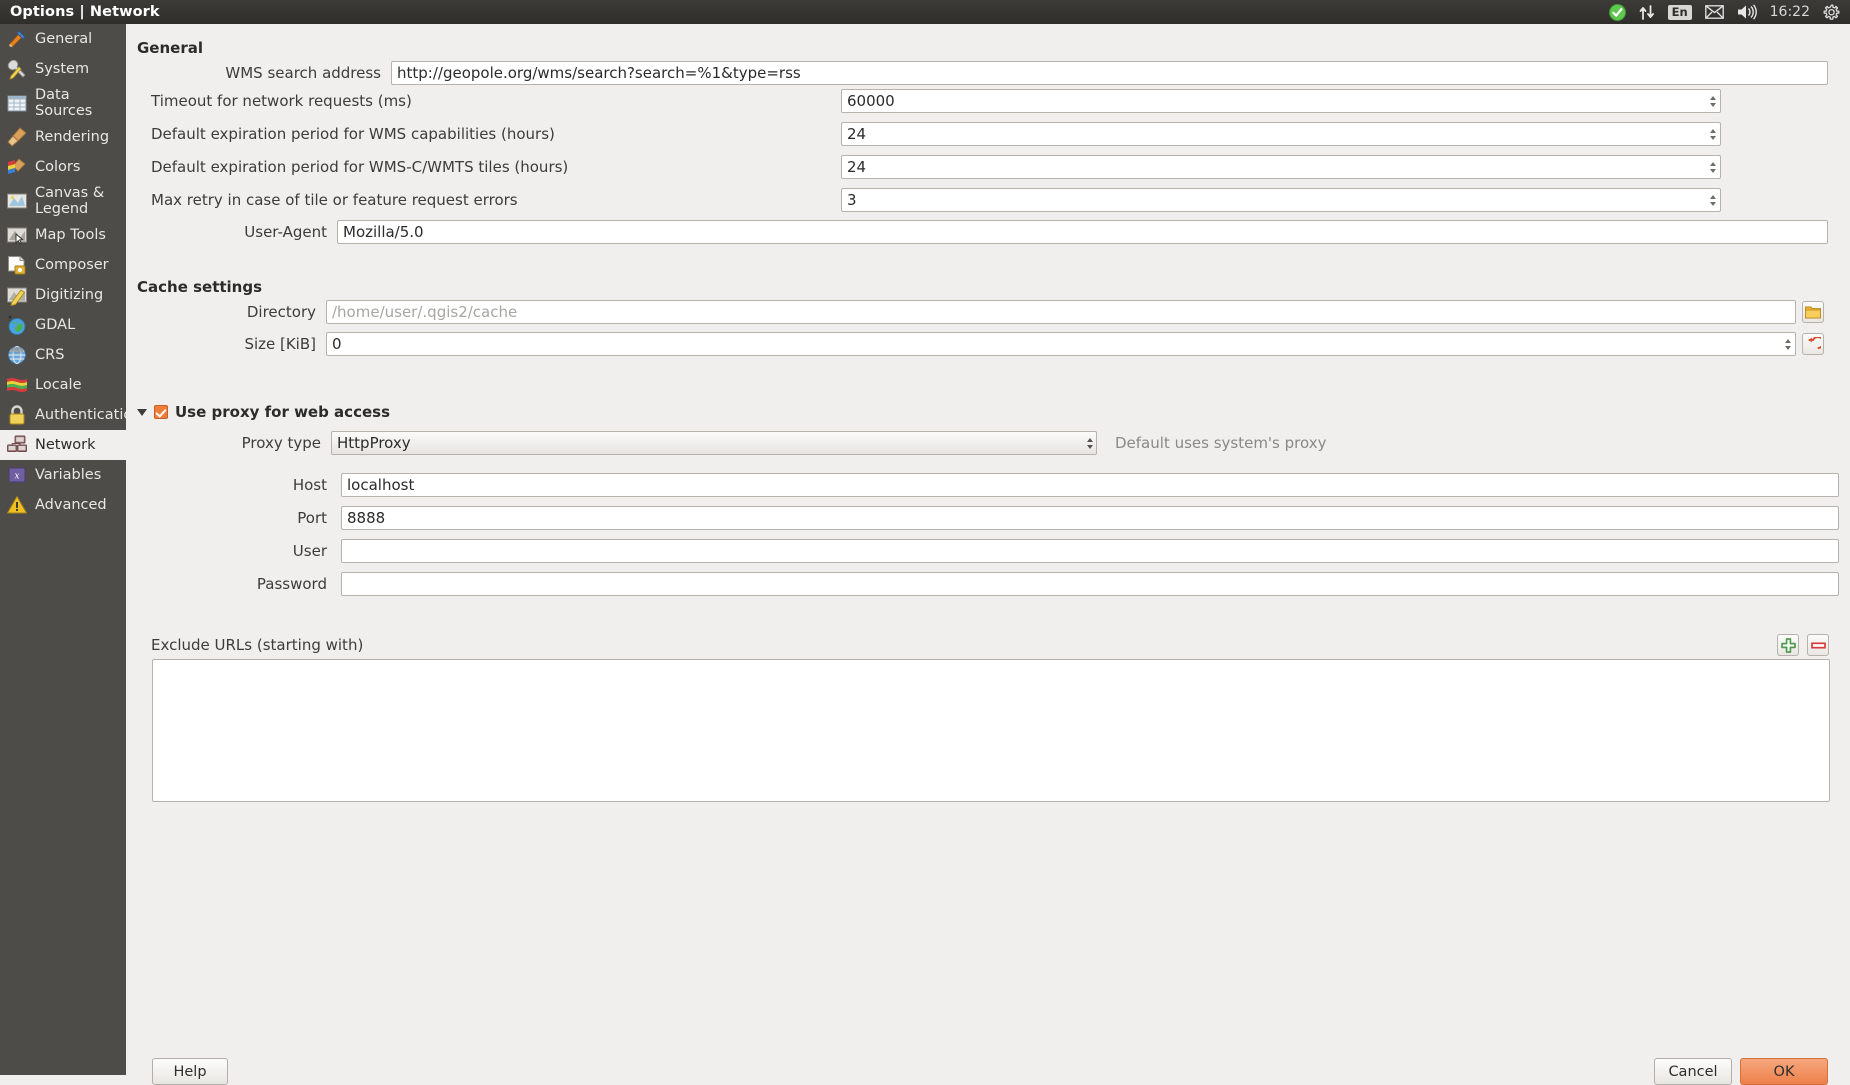  What do you see at coordinates (1082, 232) in the screenshot?
I see `user-agent-input` at bounding box center [1082, 232].